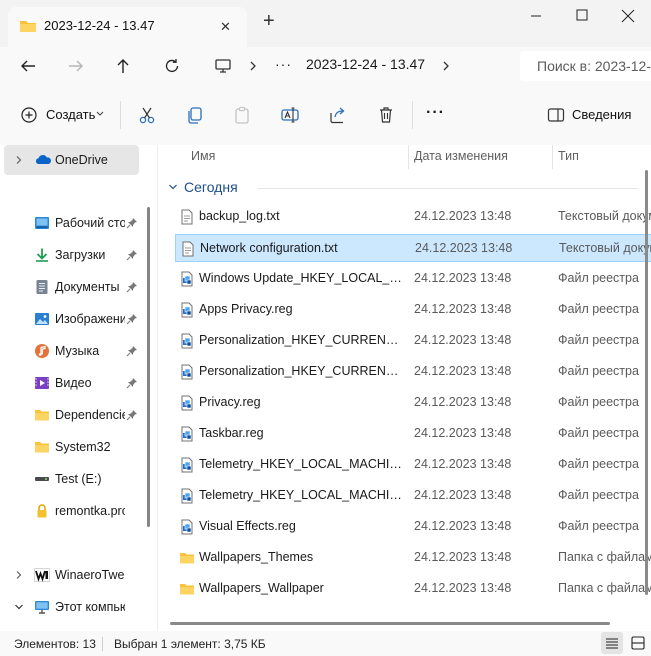 The image size is (651, 656). What do you see at coordinates (269, 21) in the screenshot?
I see `new-tab-button: +` at bounding box center [269, 21].